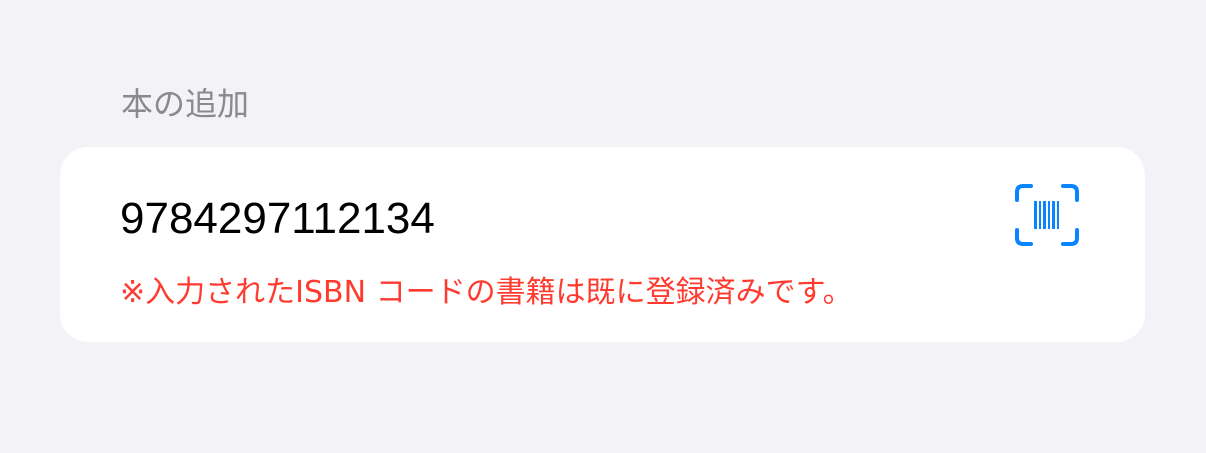  Describe the element at coordinates (185, 104) in the screenshot. I see `section-header: 本の追加` at that location.